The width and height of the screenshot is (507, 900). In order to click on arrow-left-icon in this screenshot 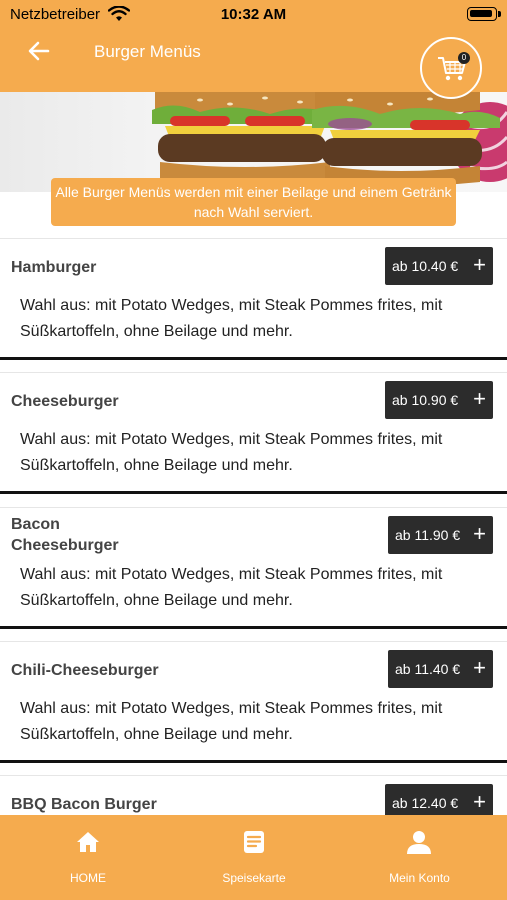, I will do `click(39, 51)`.